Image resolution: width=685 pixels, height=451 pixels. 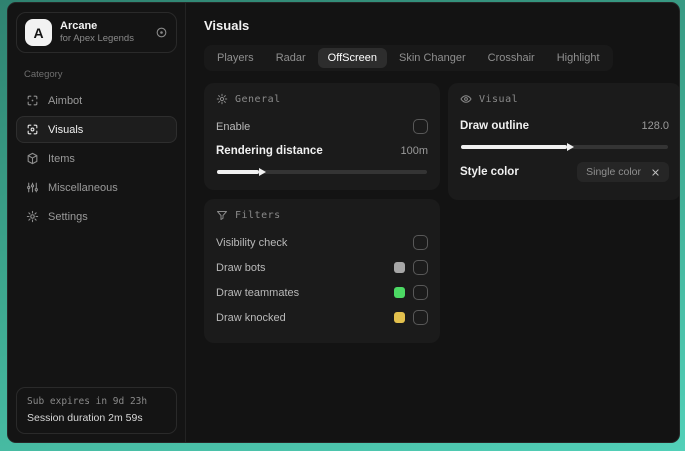 What do you see at coordinates (32, 187) in the screenshot?
I see `equalizer-icon` at bounding box center [32, 187].